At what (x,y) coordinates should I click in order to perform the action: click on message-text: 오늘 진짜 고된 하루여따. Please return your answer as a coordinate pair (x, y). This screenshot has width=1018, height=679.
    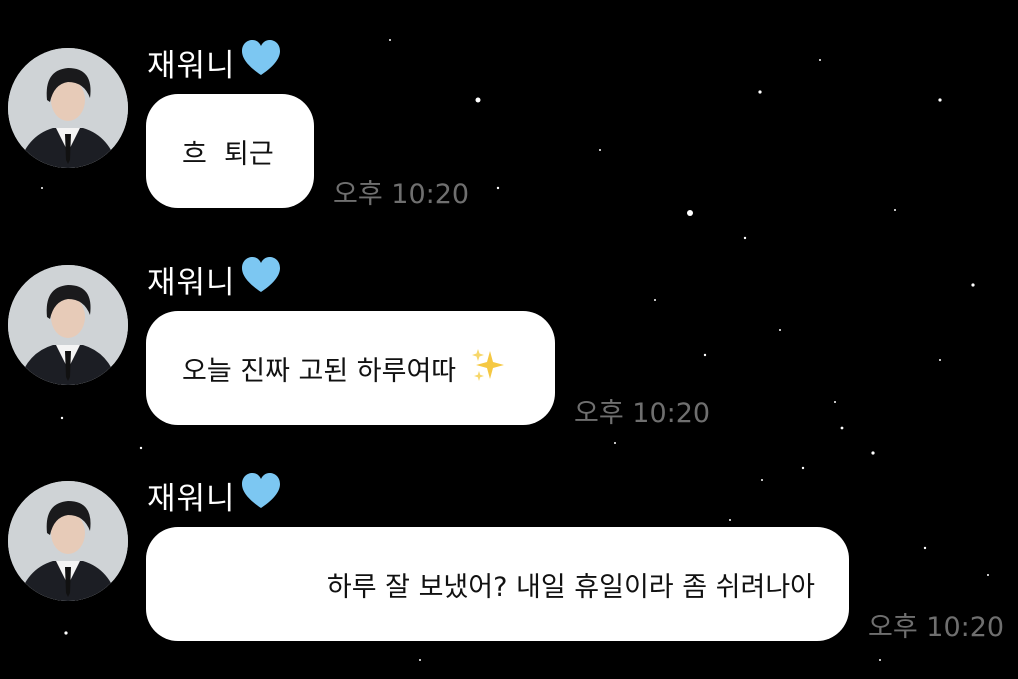
    Looking at the image, I should click on (319, 371).